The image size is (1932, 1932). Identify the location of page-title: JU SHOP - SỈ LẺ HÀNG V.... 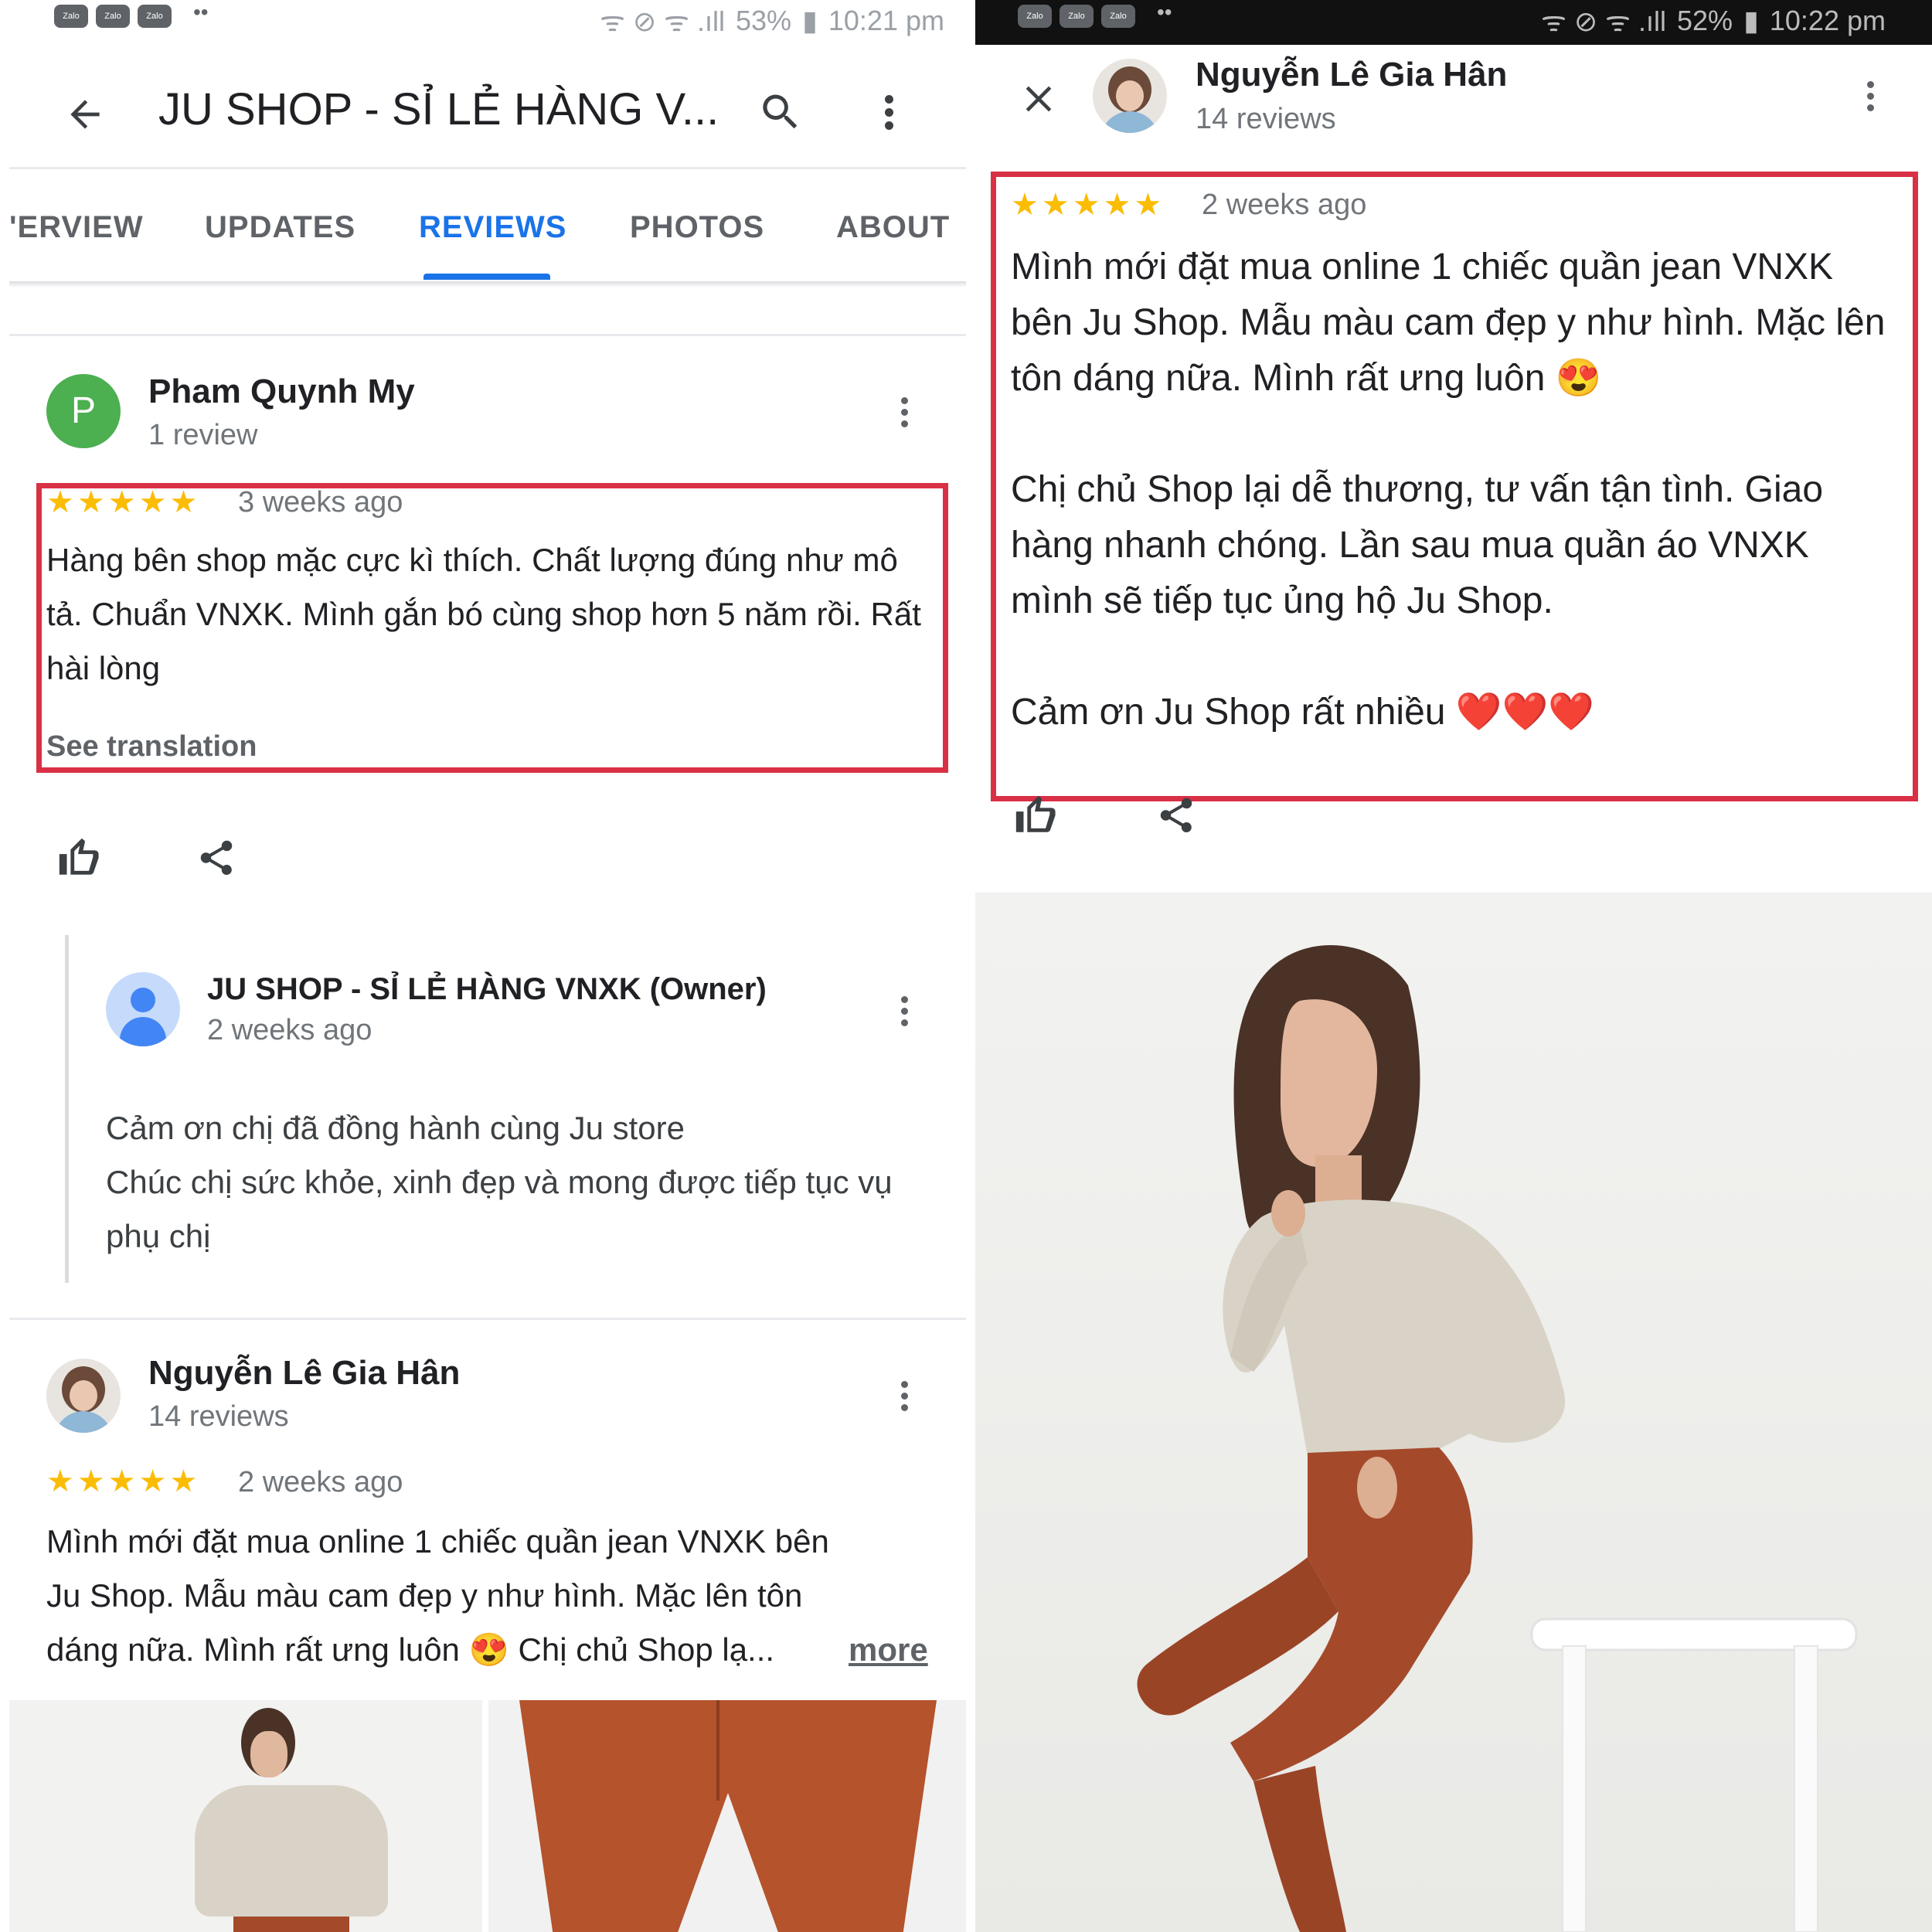
(439, 109).